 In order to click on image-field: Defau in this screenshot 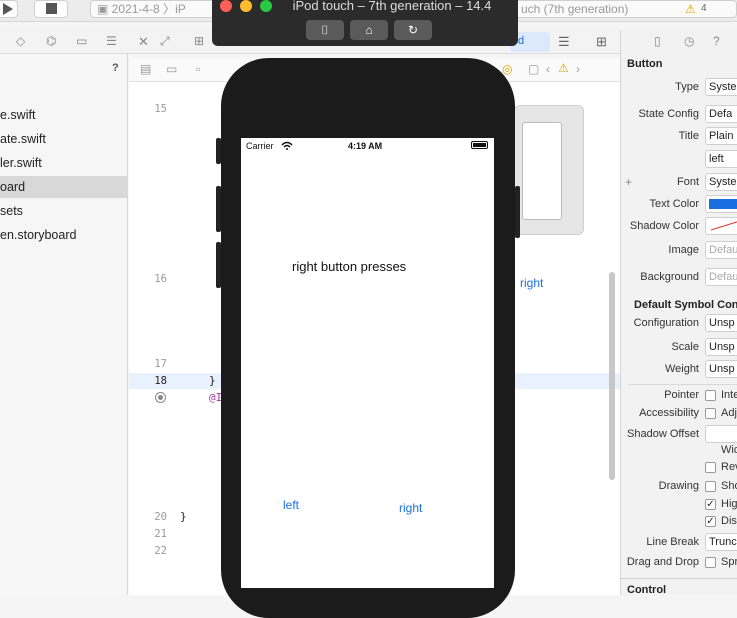, I will do `click(721, 250)`.